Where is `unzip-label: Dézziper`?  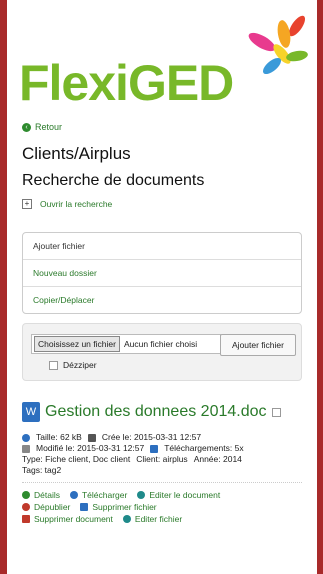
unzip-label: Dézziper is located at coordinates (80, 365).